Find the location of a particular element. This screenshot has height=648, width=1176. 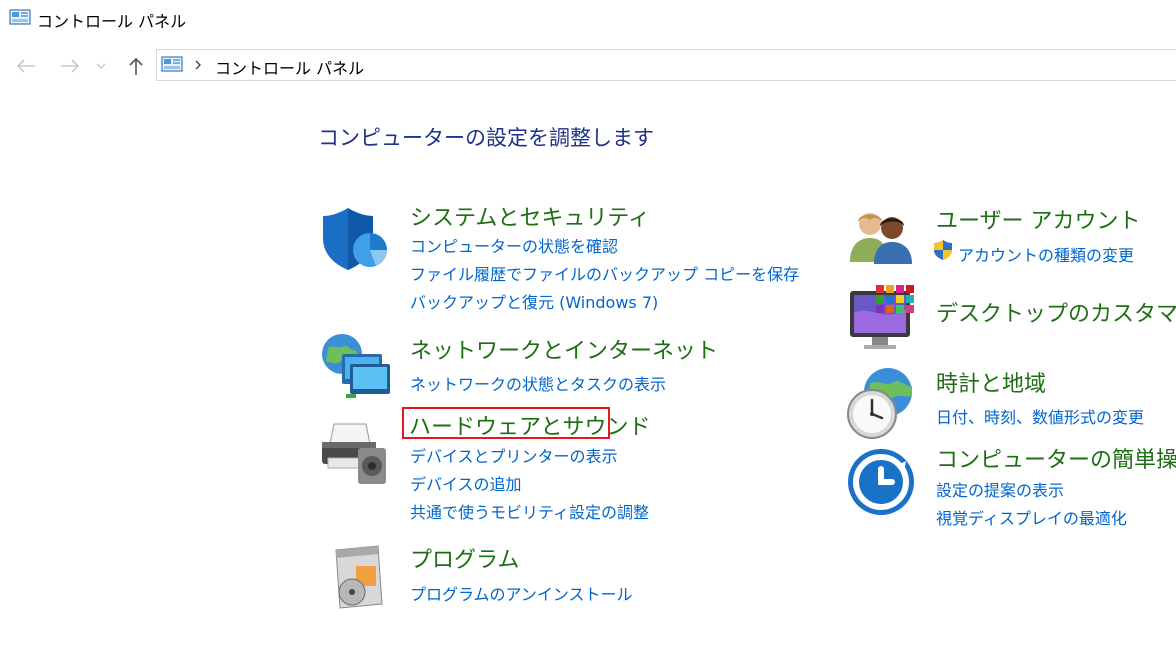

category-desktop-customize: デスクトップのカスタマイズ is located at coordinates (1056, 312).